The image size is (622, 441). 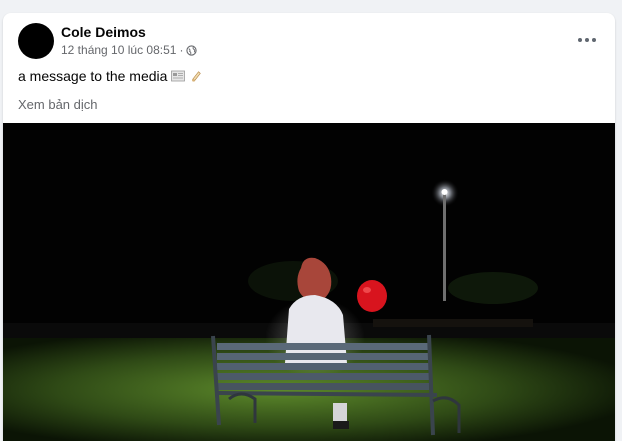 I want to click on more-options-button, so click(x=587, y=40).